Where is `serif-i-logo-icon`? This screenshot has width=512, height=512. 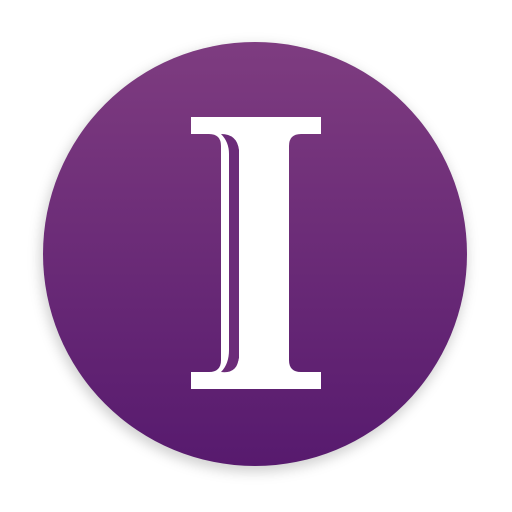
serif-i-logo-icon is located at coordinates (256, 253).